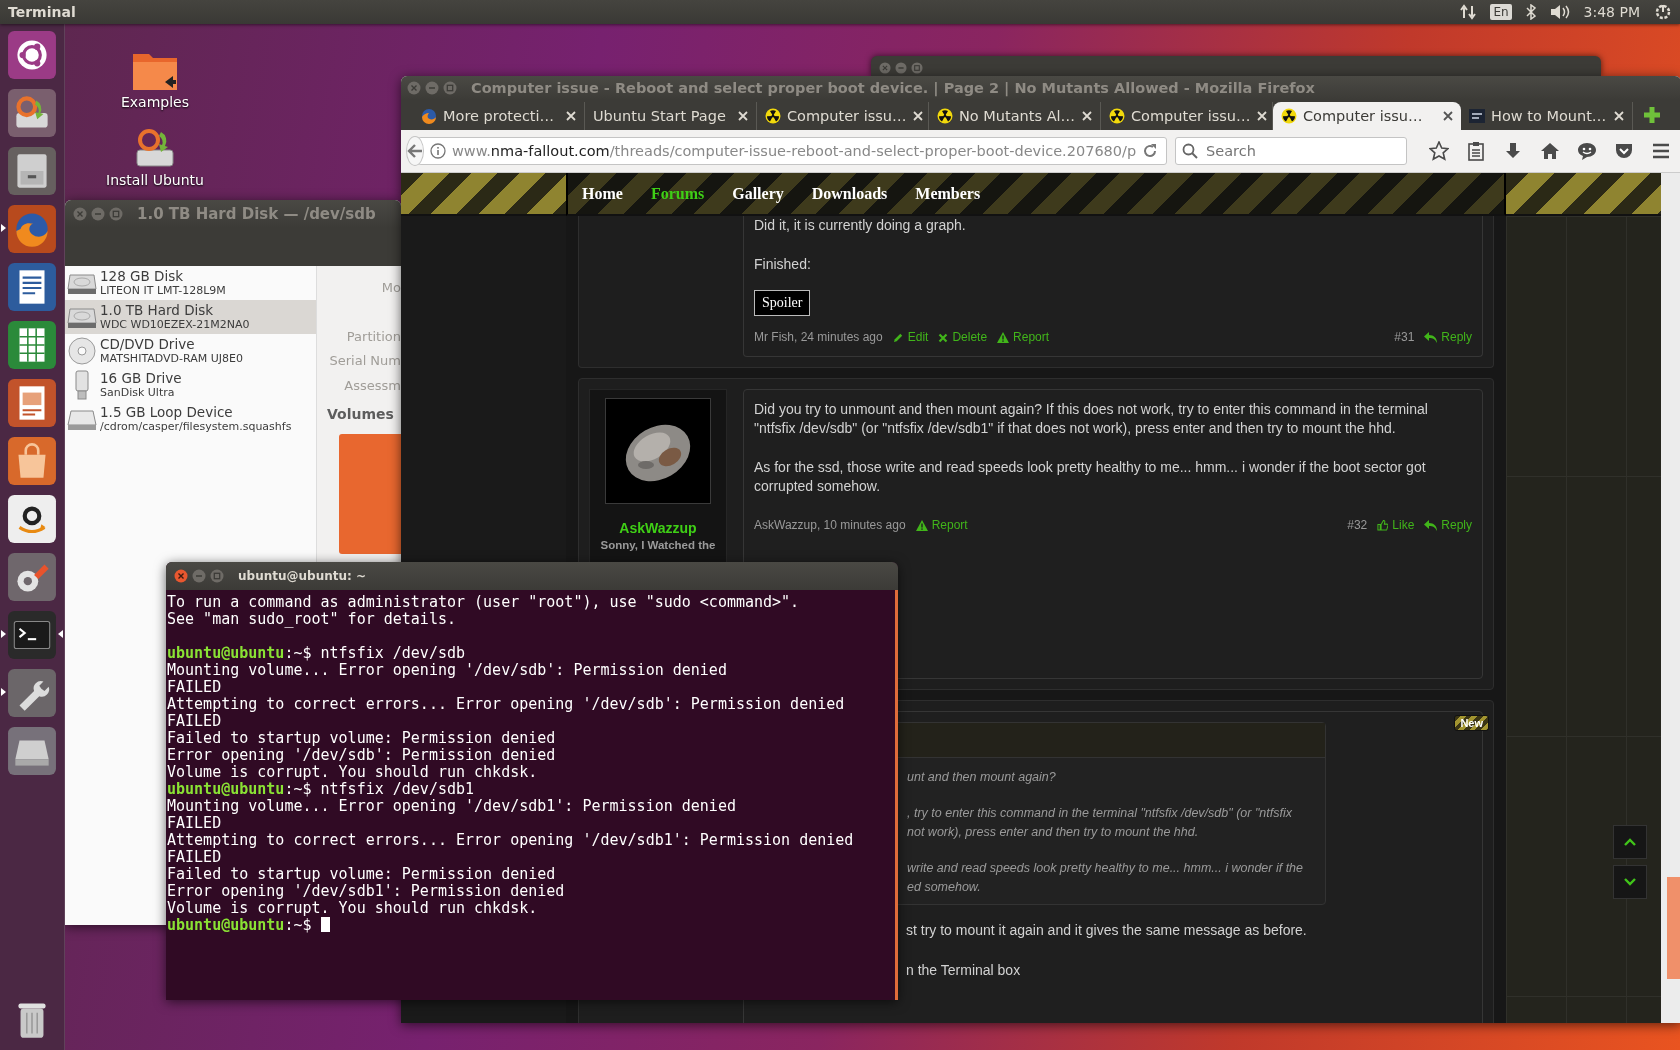  What do you see at coordinates (1404, 338) in the screenshot?
I see `post-number: #31` at bounding box center [1404, 338].